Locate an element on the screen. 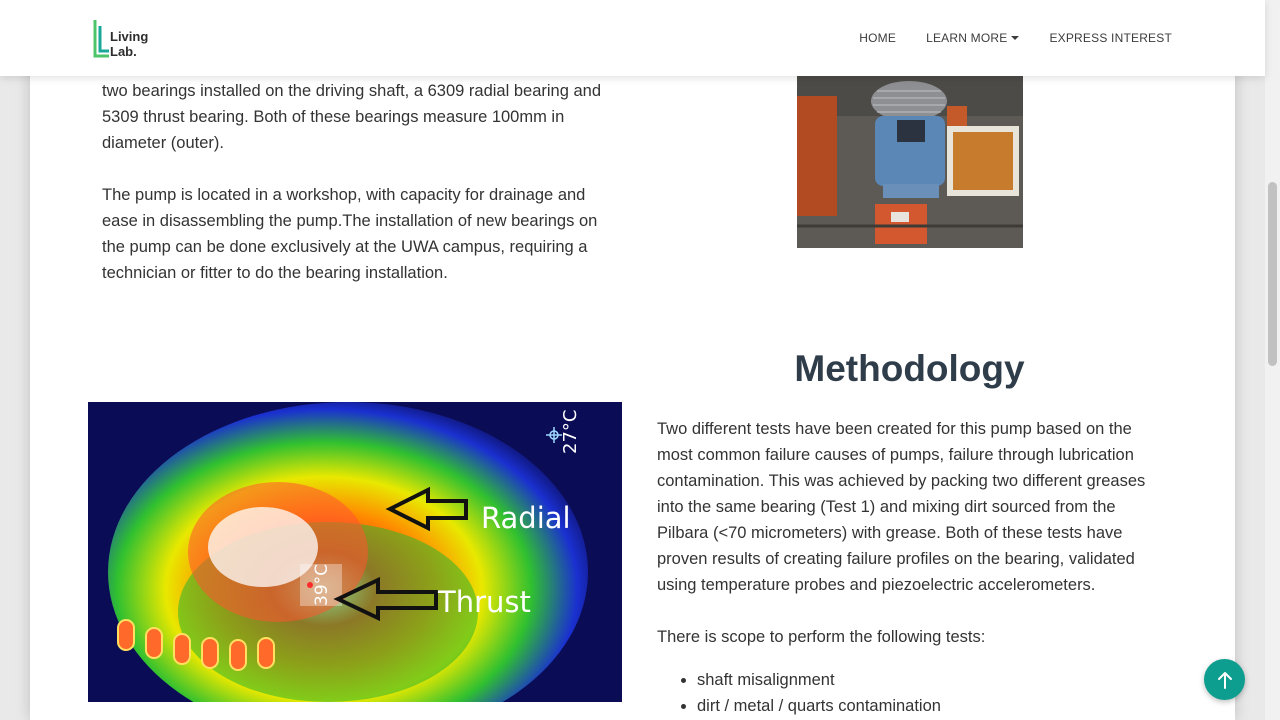 Image resolution: width=1280 pixels, height=720 pixels. thermal-label-radial: Radial is located at coordinates (526, 518).